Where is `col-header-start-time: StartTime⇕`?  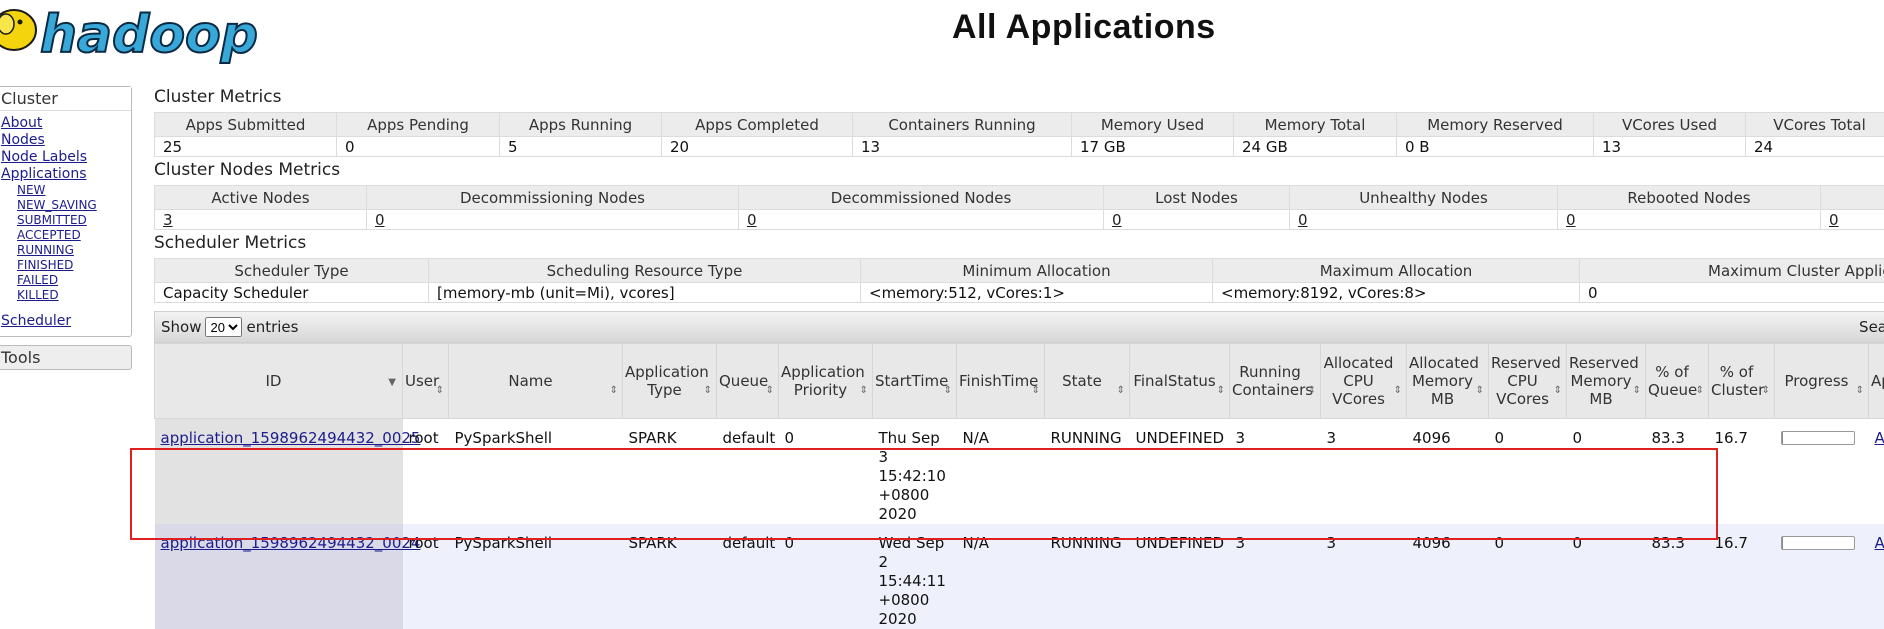
col-header-start-time: StartTime⇕ is located at coordinates (915, 381).